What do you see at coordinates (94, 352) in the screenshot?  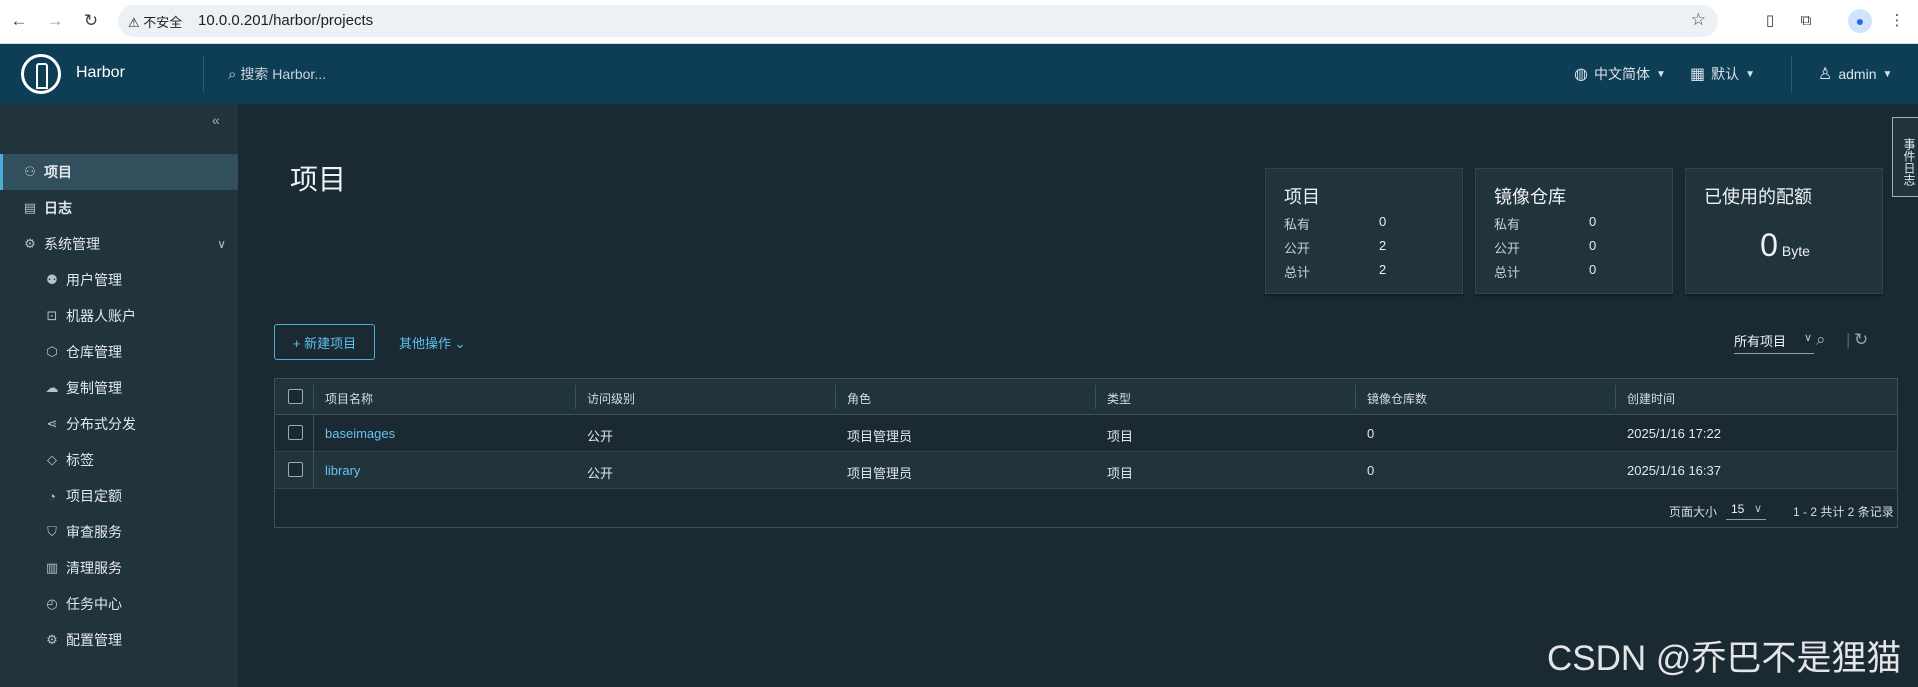 I see `sidebar-item-label: 仓库管理` at bounding box center [94, 352].